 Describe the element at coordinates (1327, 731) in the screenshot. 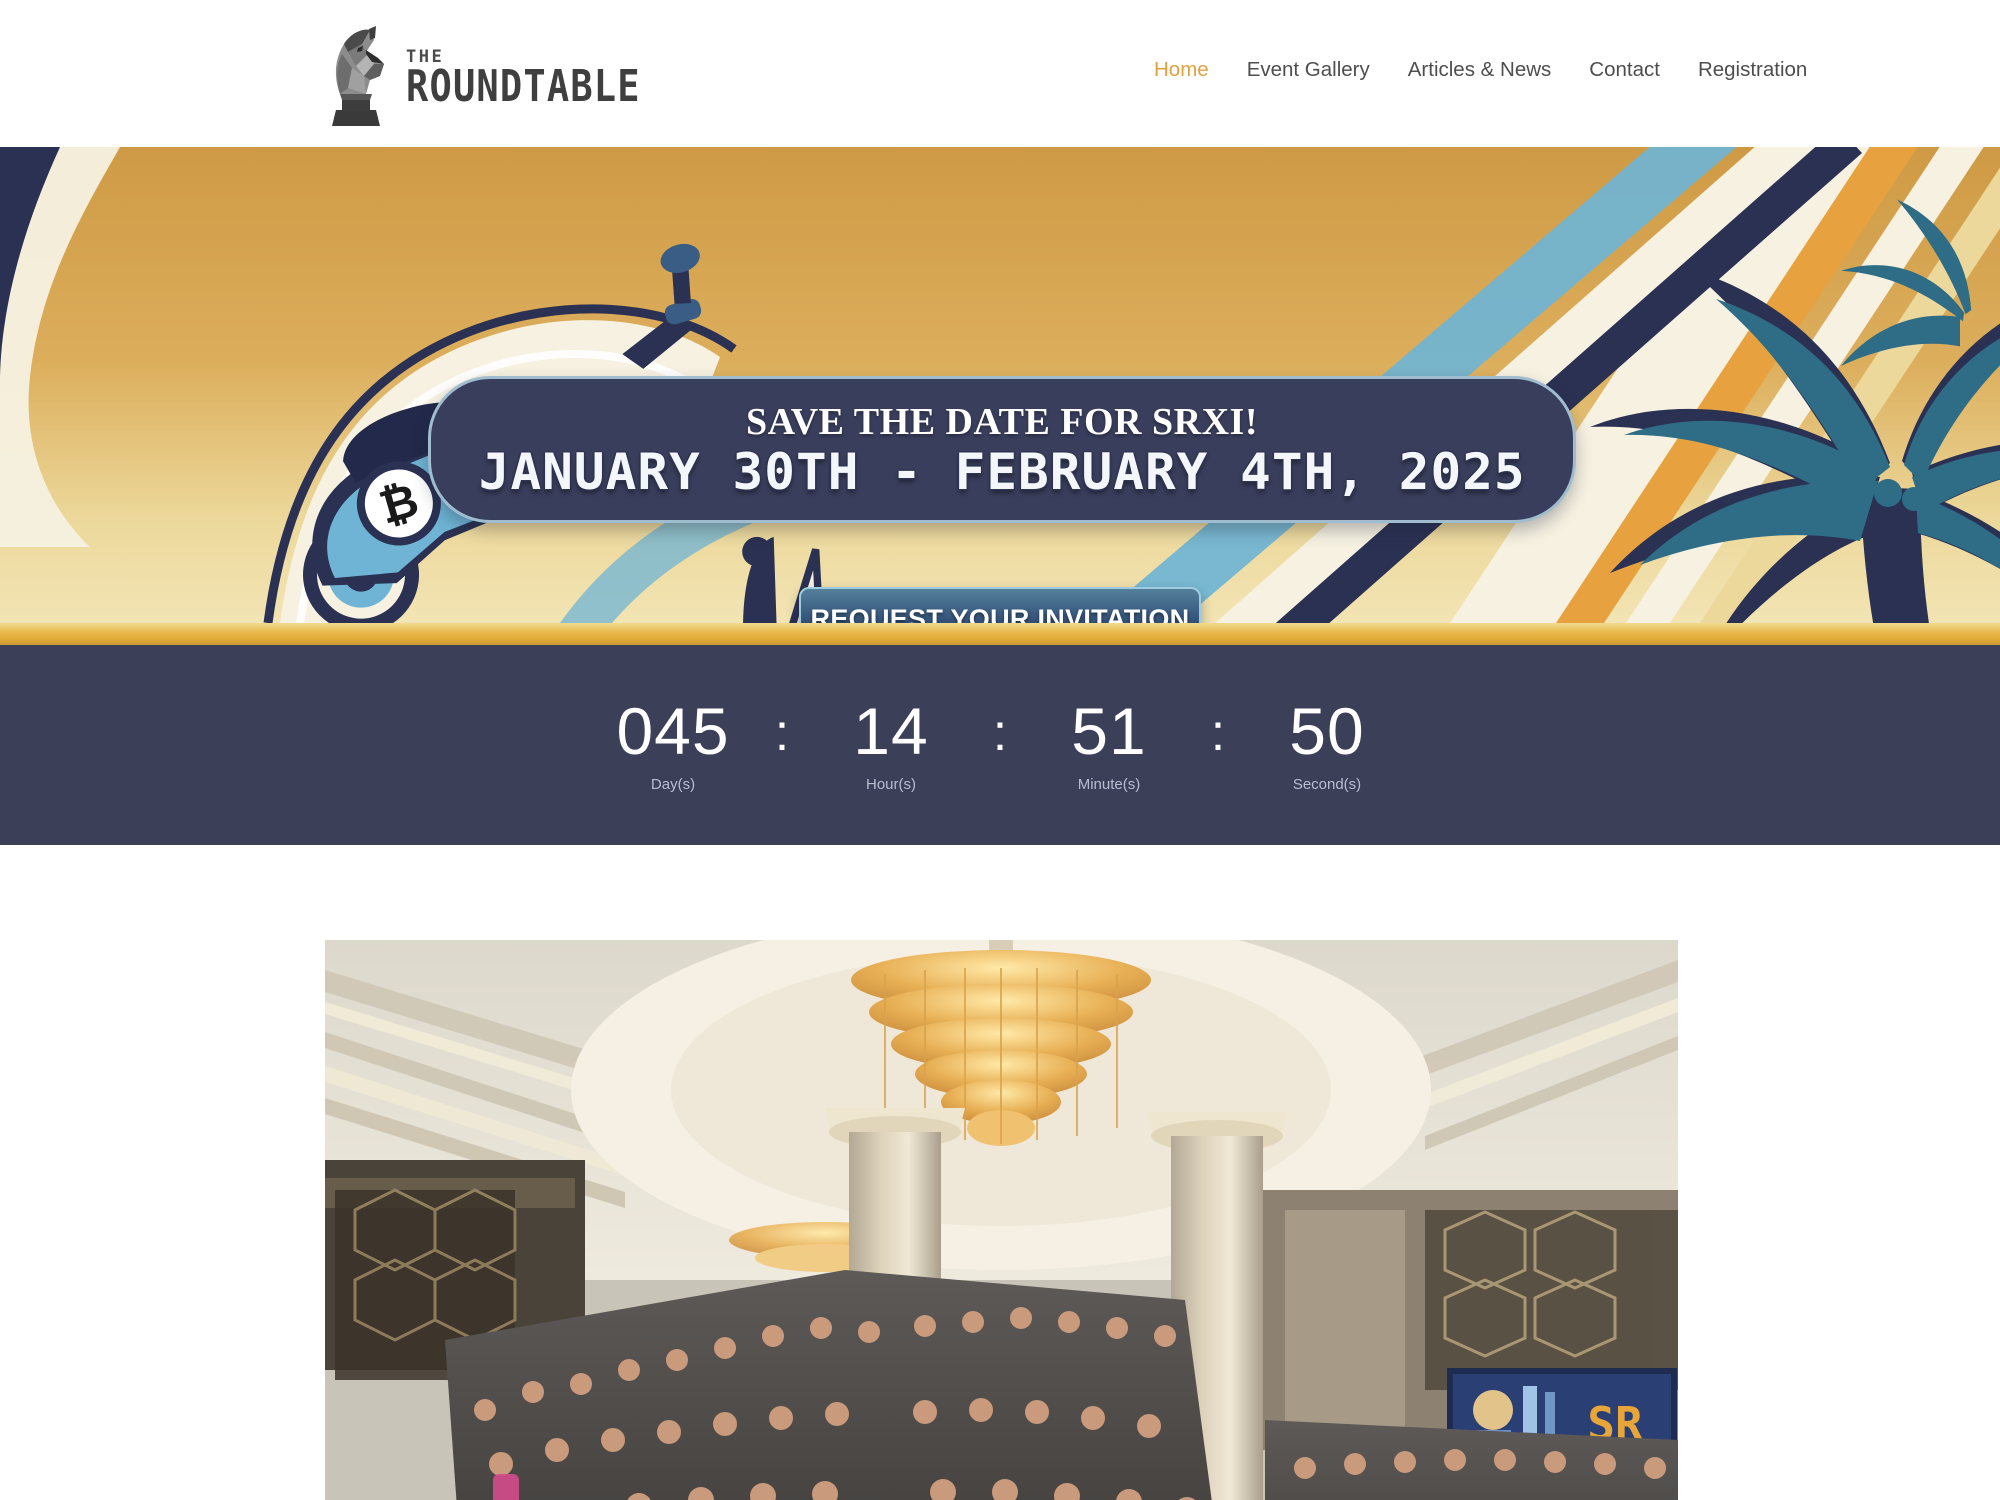

I see `countdown-seconds-value: 50` at that location.